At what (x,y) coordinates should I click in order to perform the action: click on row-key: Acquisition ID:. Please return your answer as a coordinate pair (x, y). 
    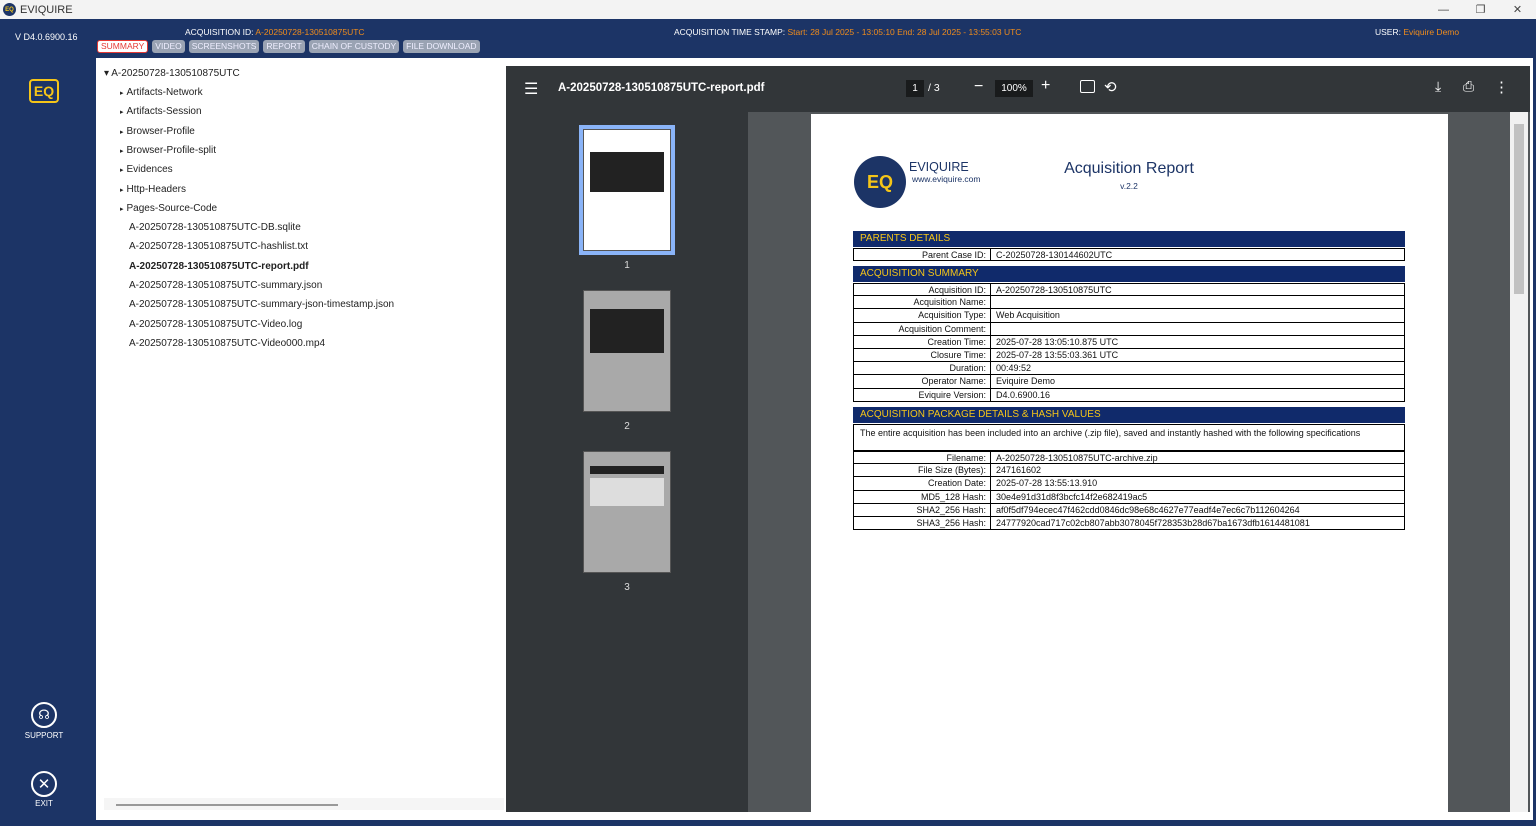
    Looking at the image, I should click on (922, 290).